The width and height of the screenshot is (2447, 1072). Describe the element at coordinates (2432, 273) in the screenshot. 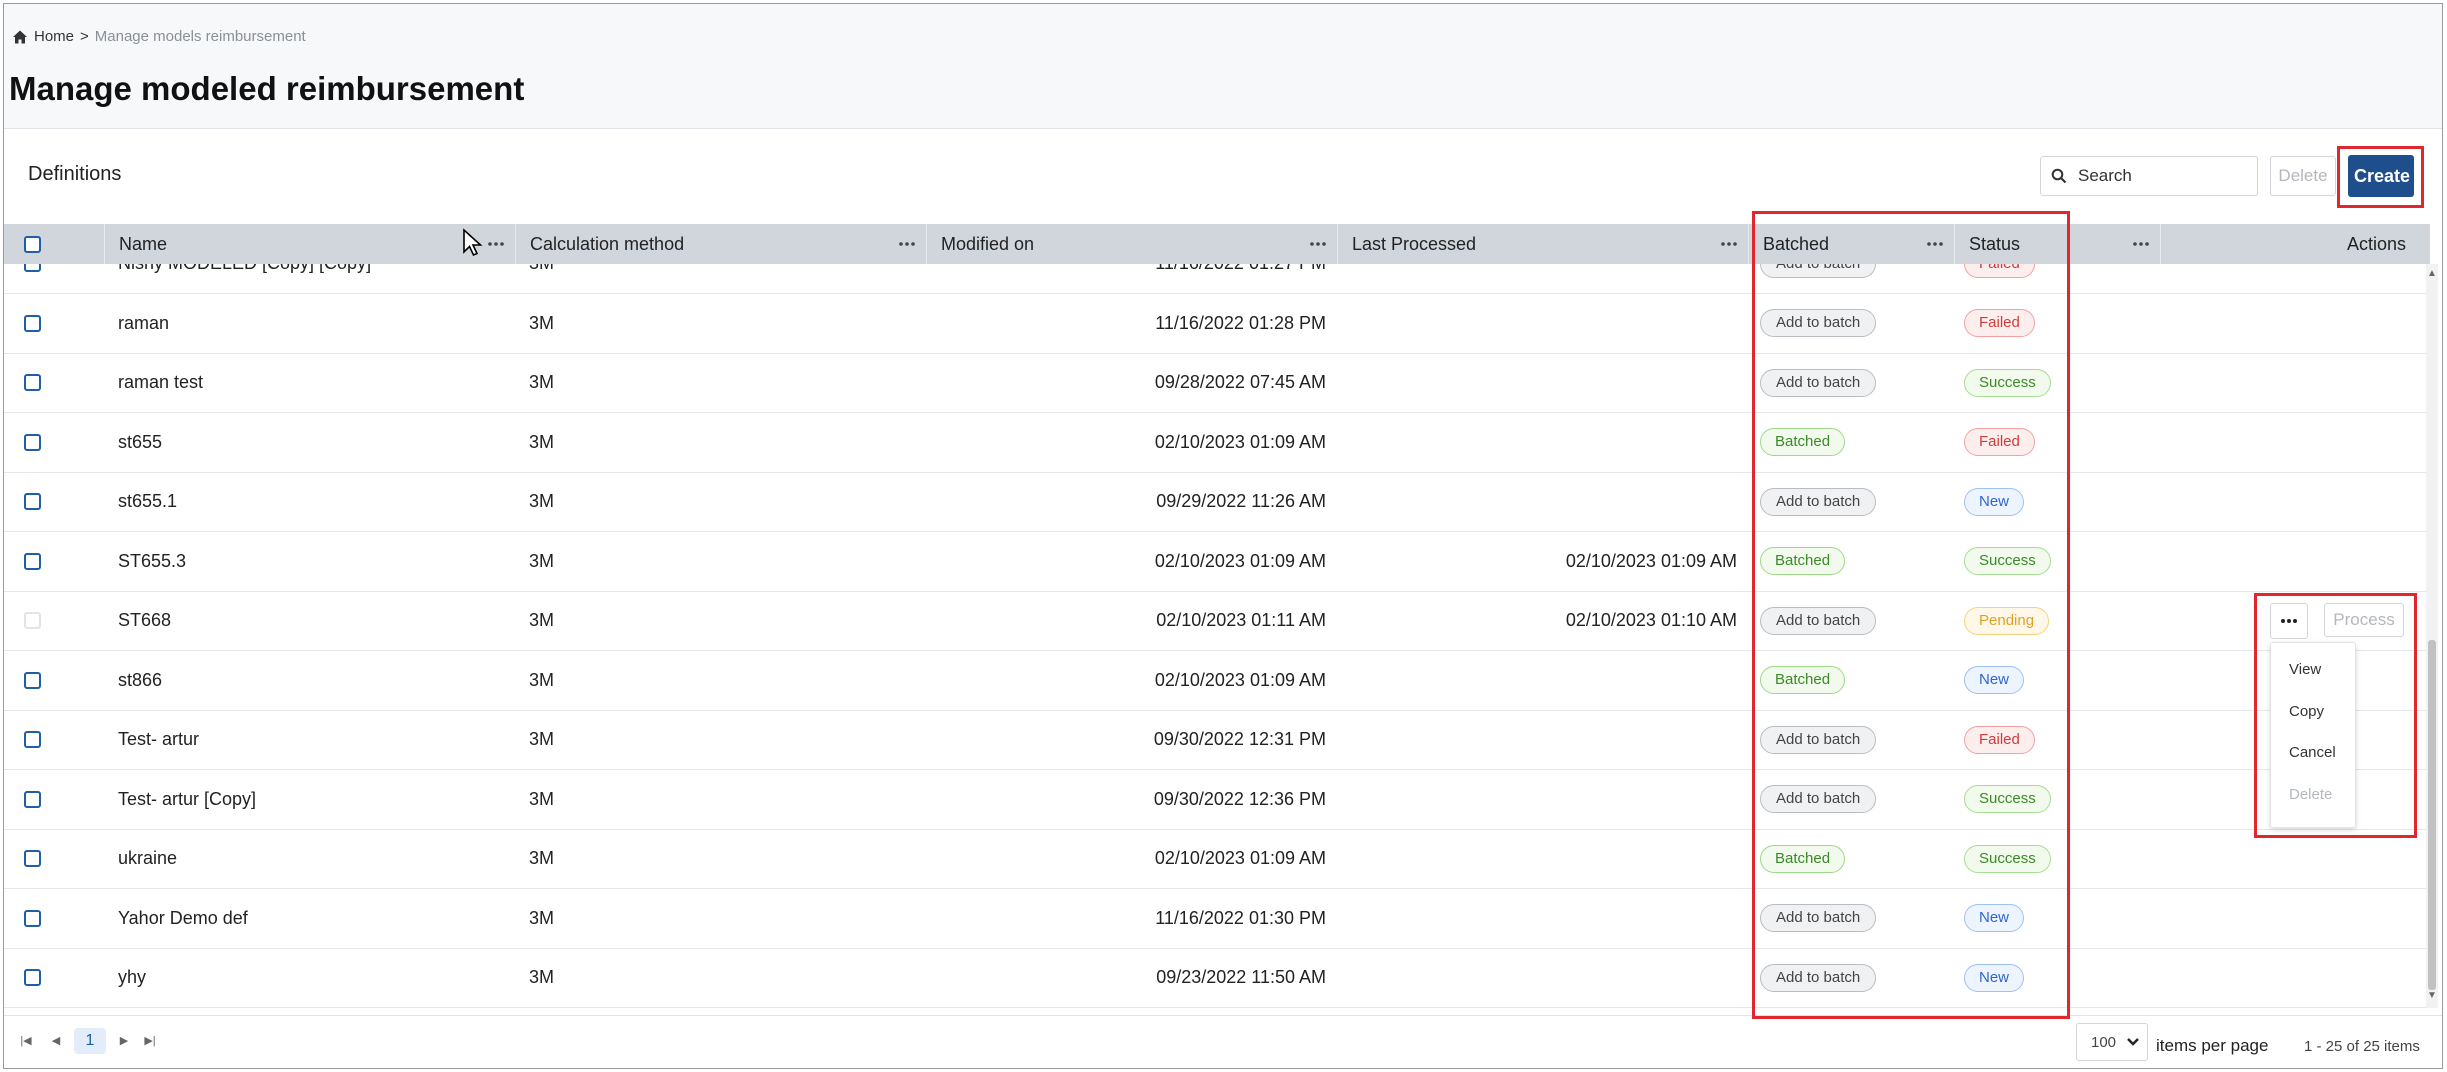

I see `scroll-up-icon: ▲` at that location.